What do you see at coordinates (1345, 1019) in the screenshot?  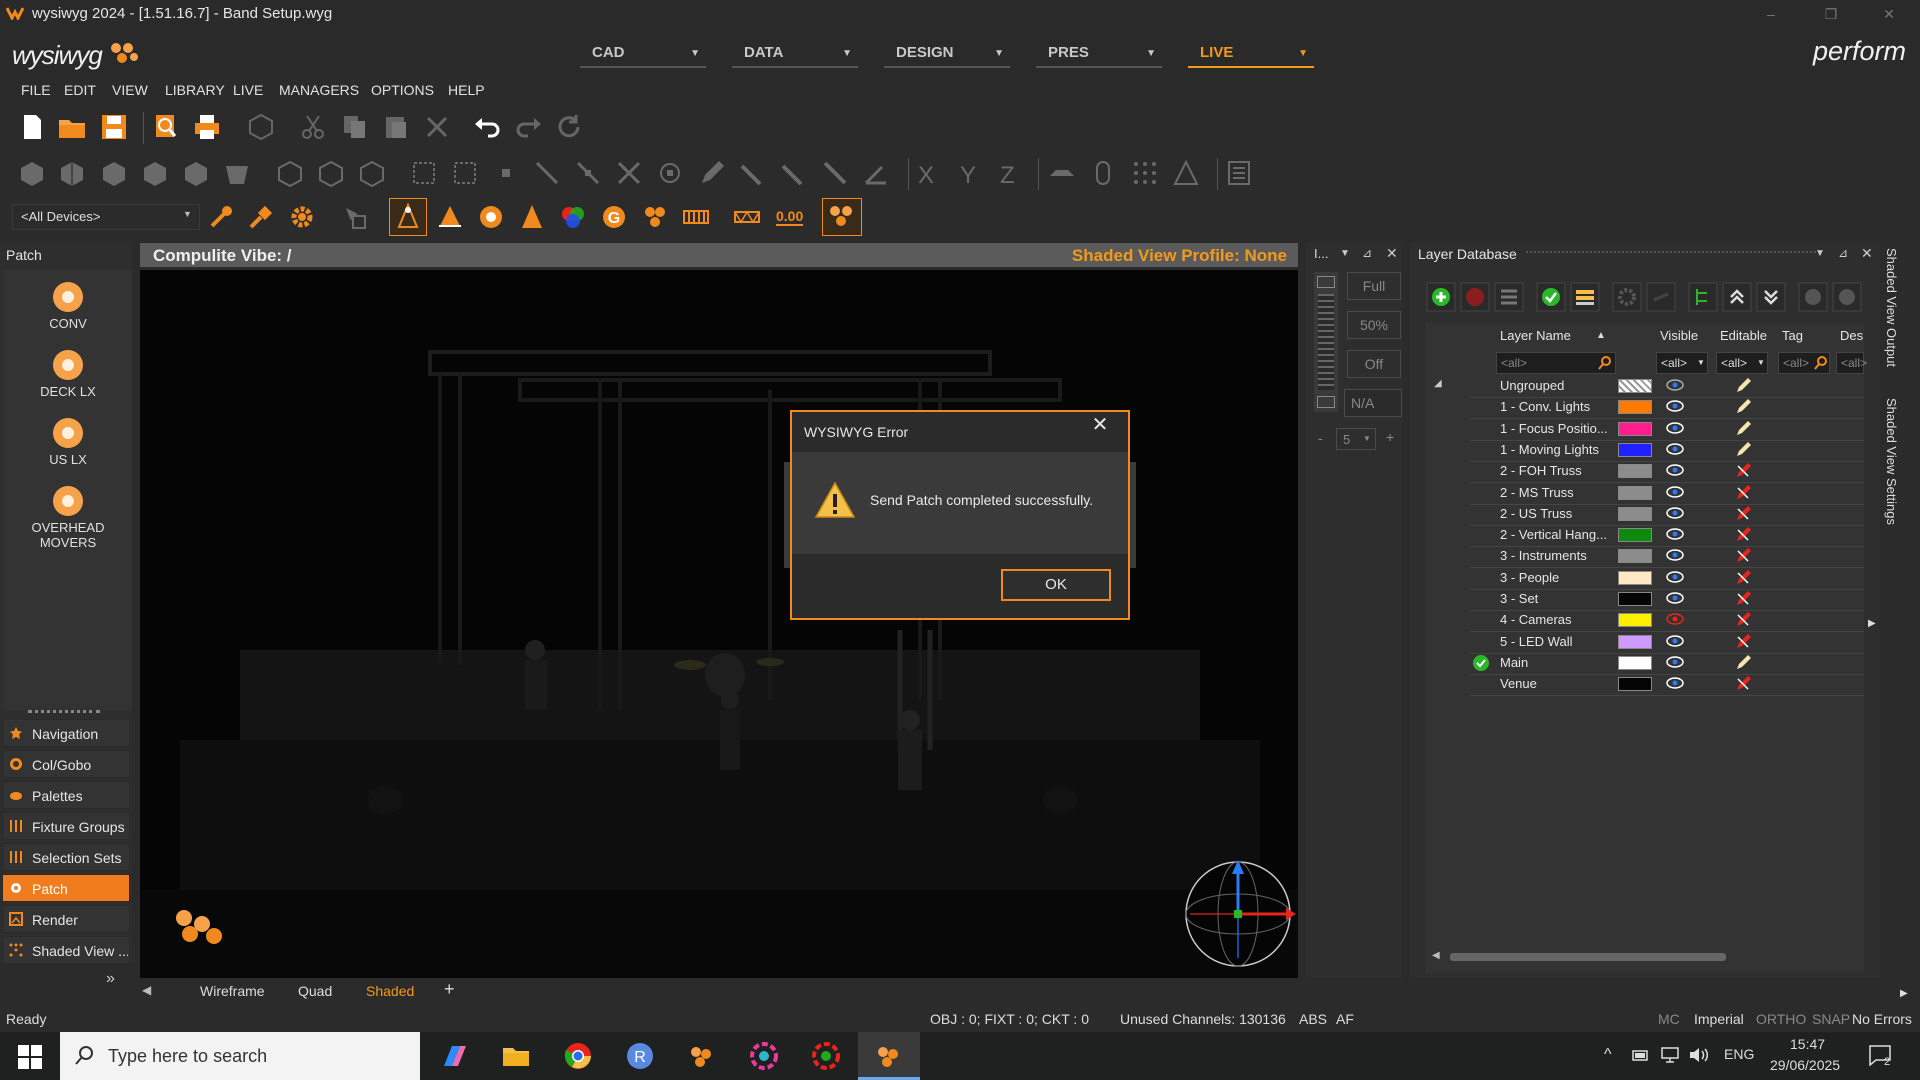 I see `status-af: AF` at bounding box center [1345, 1019].